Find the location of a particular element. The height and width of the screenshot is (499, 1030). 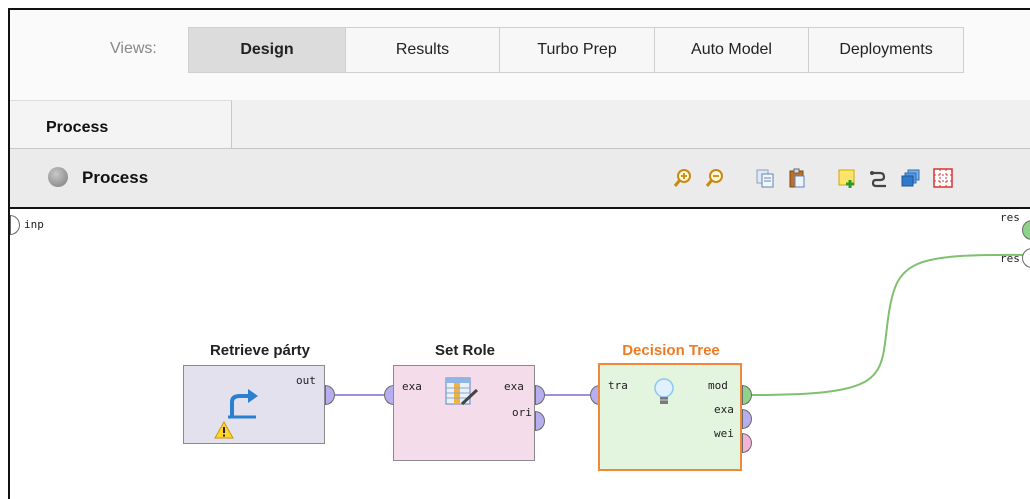

port-label-exa: exa is located at coordinates (724, 409).